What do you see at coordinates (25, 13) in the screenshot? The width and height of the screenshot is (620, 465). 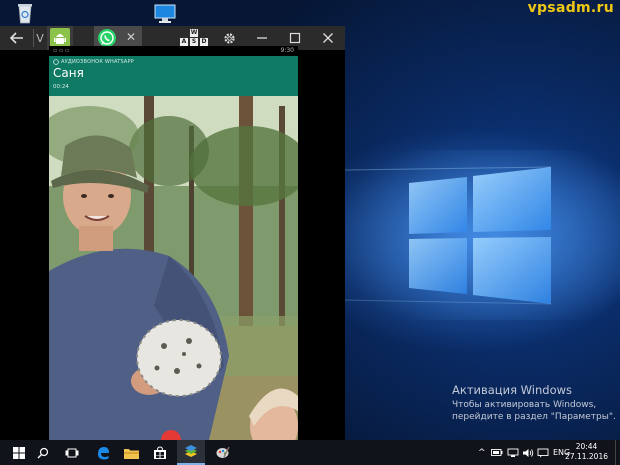 I see `recycle-bin-icon` at bounding box center [25, 13].